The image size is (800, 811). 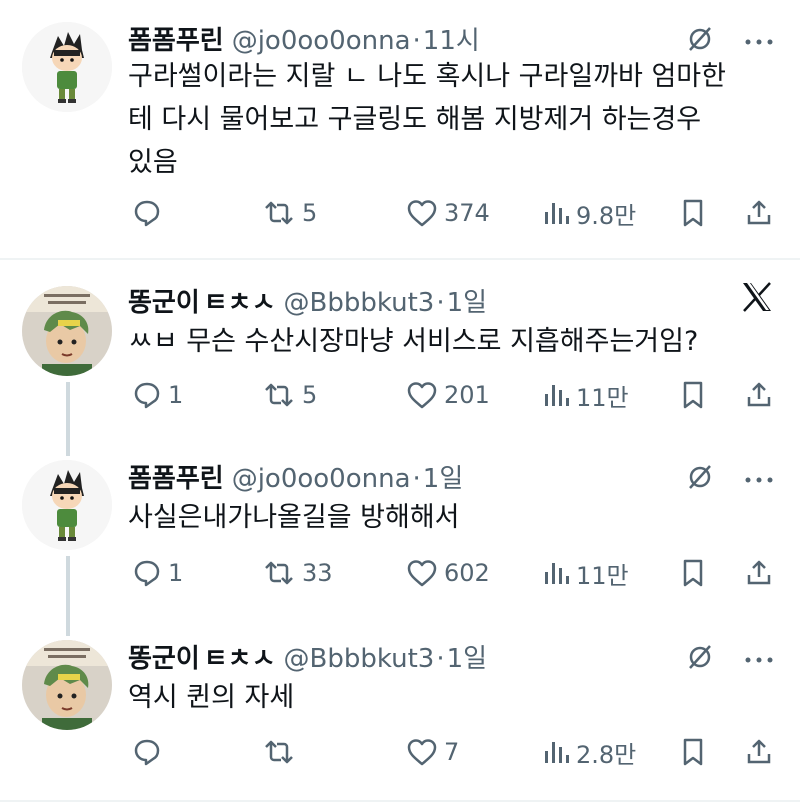 What do you see at coordinates (589, 213) in the screenshot?
I see `views-button: 9.8만` at bounding box center [589, 213].